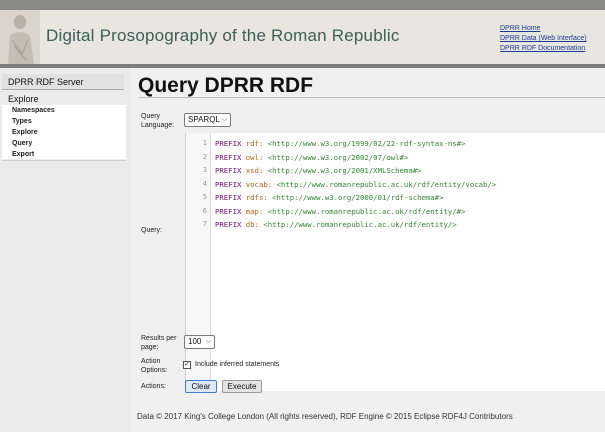 The width and height of the screenshot is (605, 432). I want to click on top-bar, so click(302, 5).